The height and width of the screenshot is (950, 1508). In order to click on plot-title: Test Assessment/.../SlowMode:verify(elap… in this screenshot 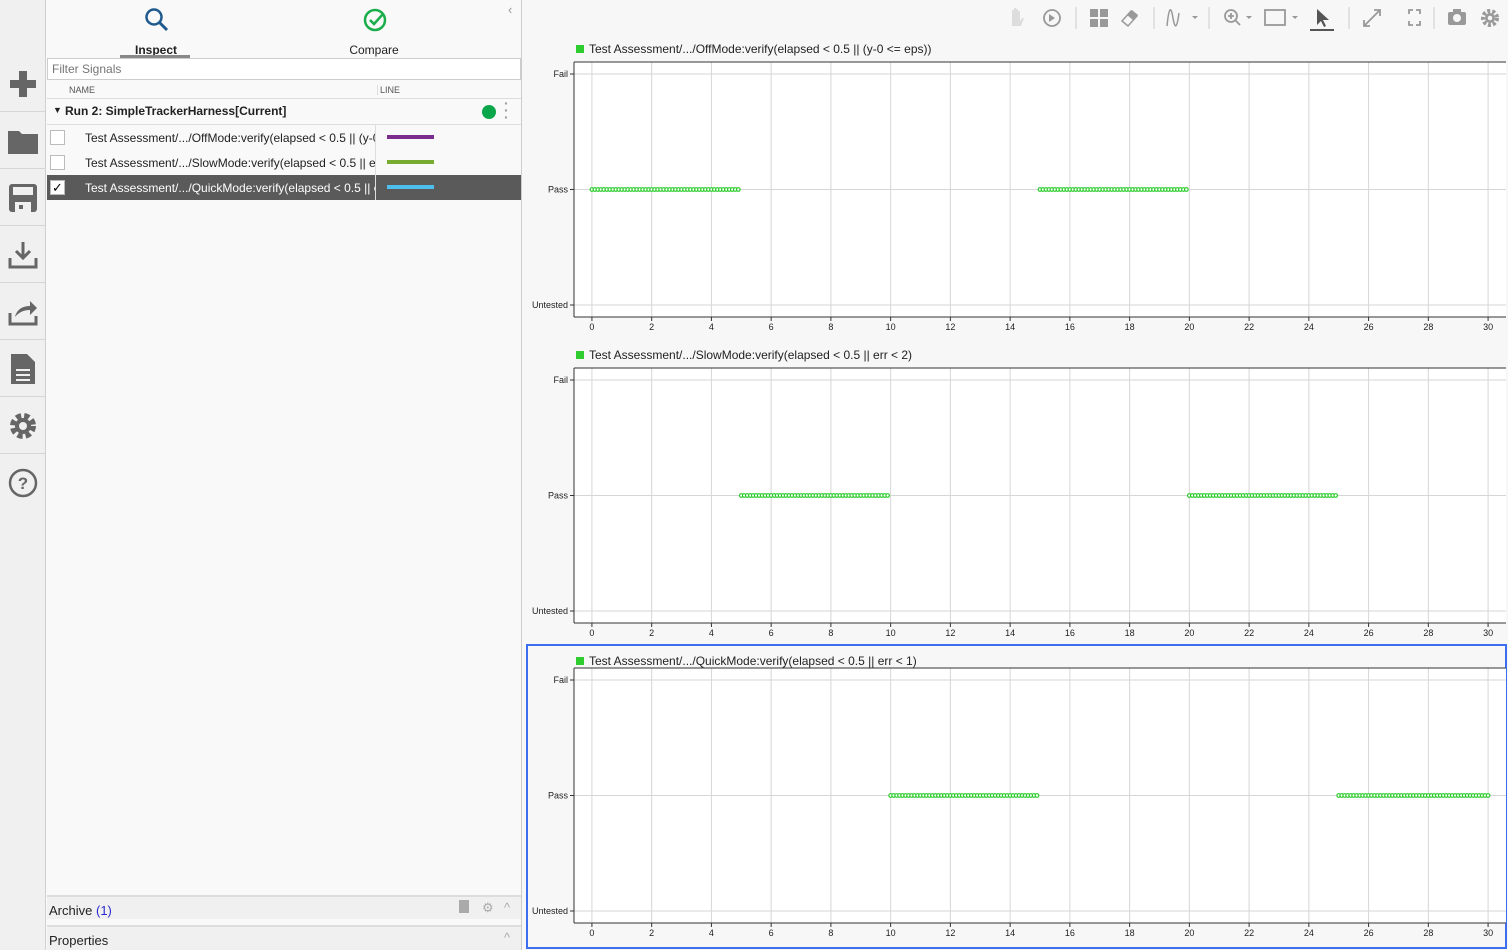, I will do `click(751, 355)`.